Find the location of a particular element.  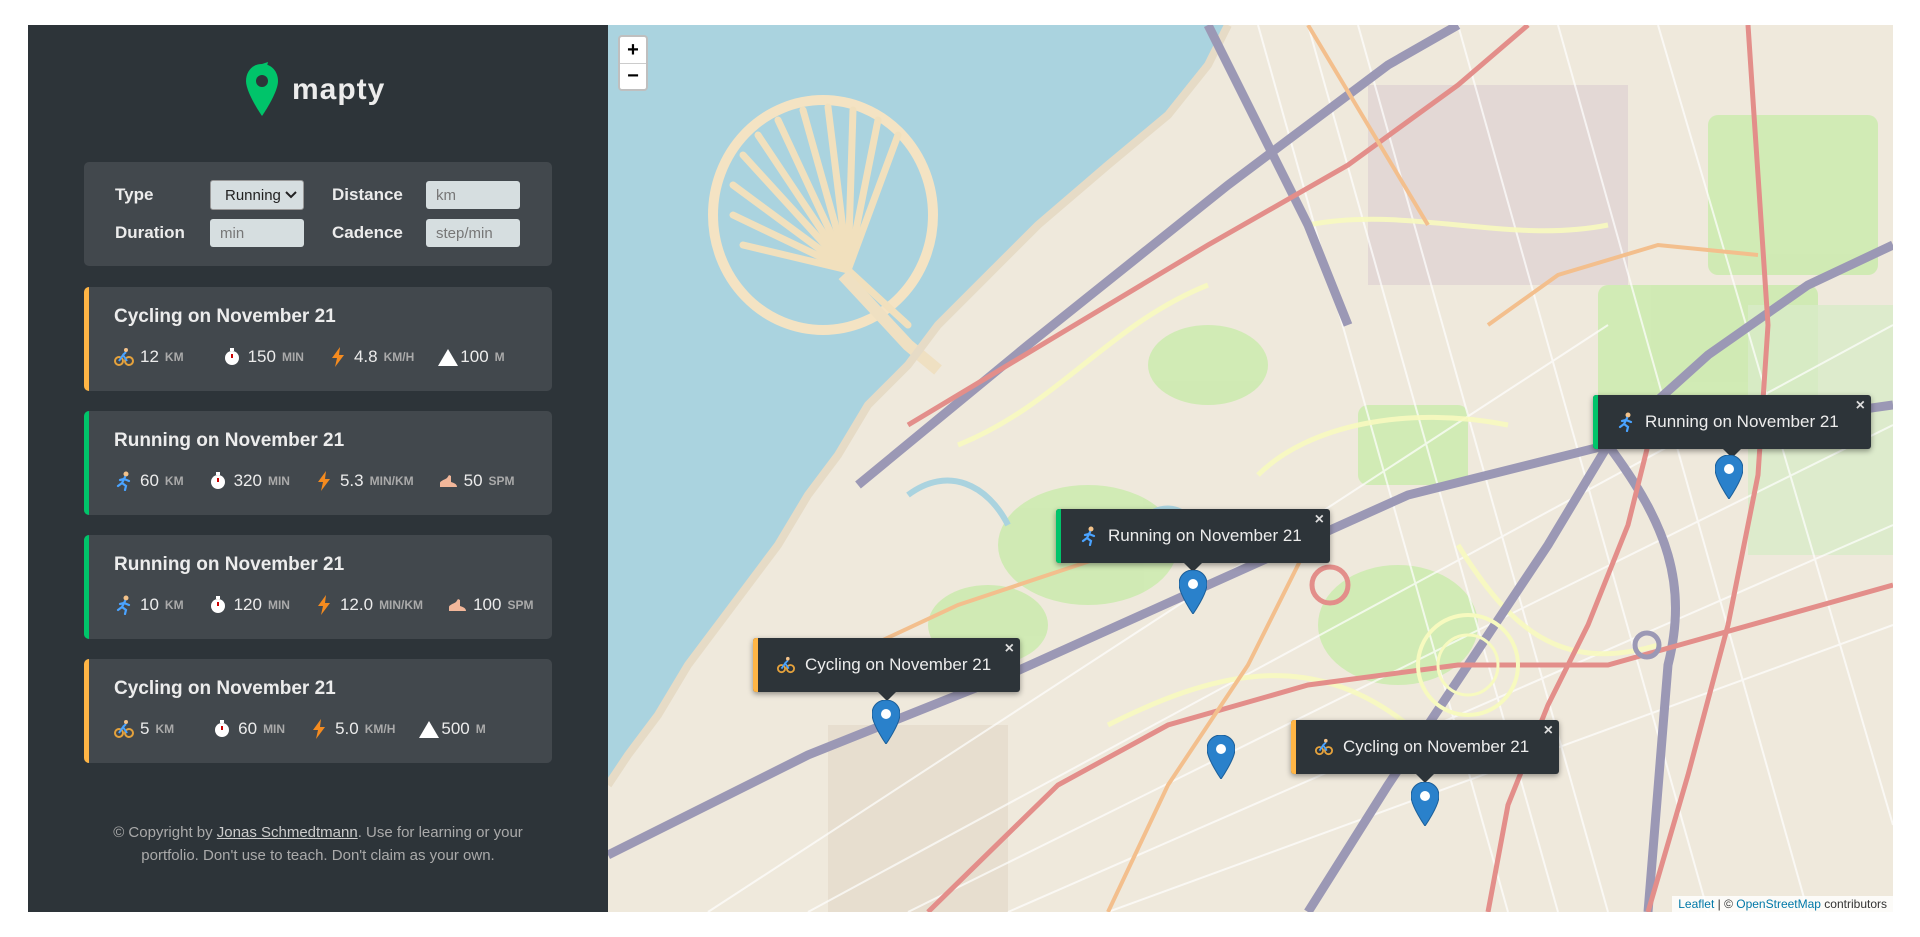

workout-item: Running on November 21 60 km 320 min is located at coordinates (318, 463).